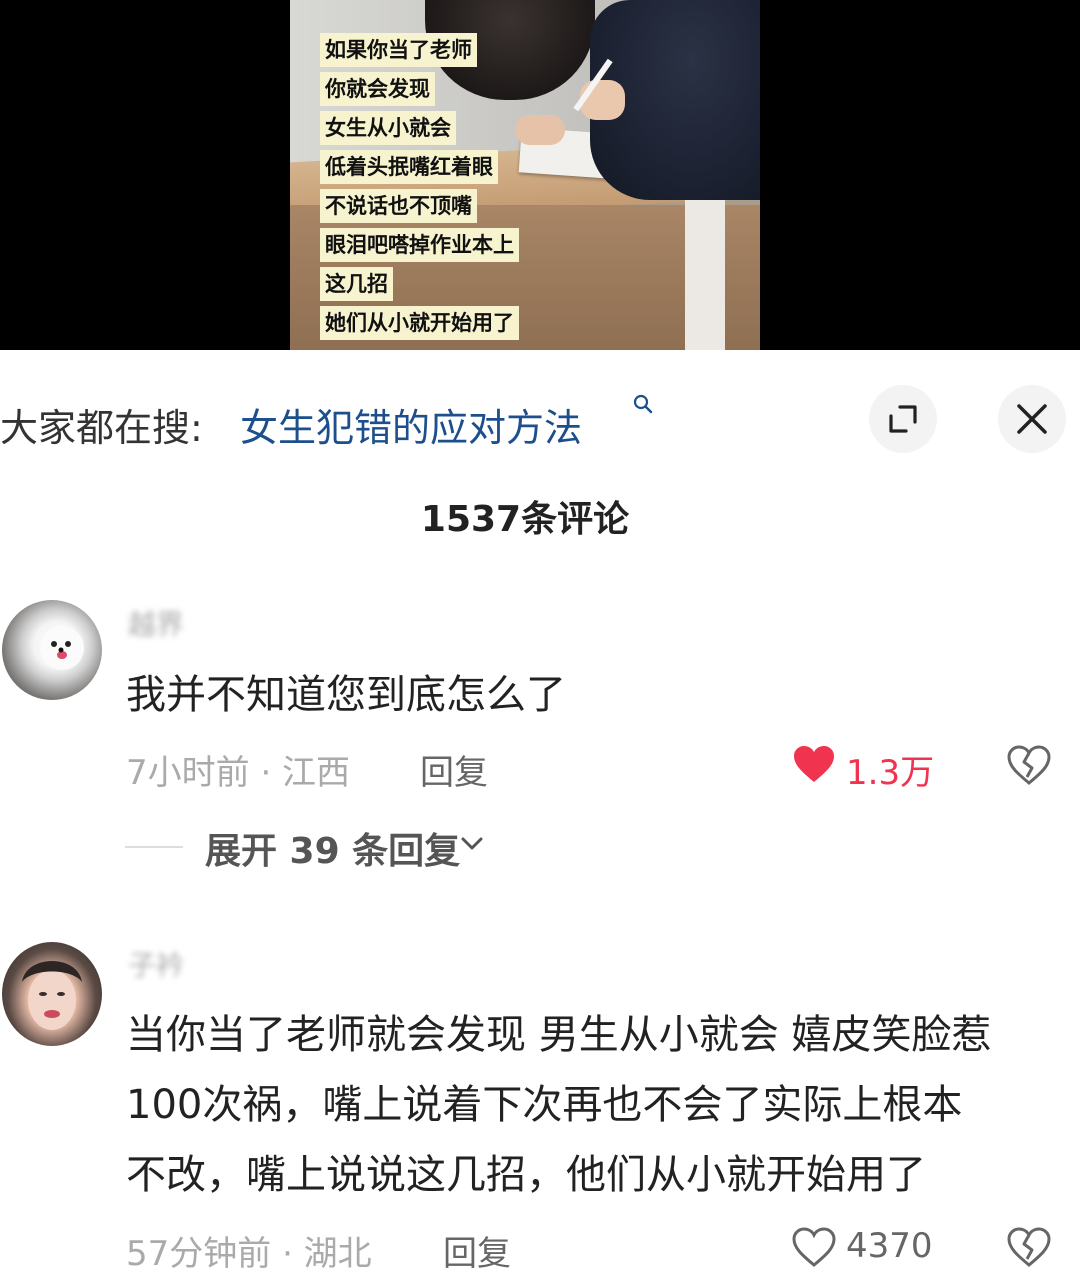 The width and height of the screenshot is (1080, 1283). Describe the element at coordinates (643, 404) in the screenshot. I see `search-icon` at that location.